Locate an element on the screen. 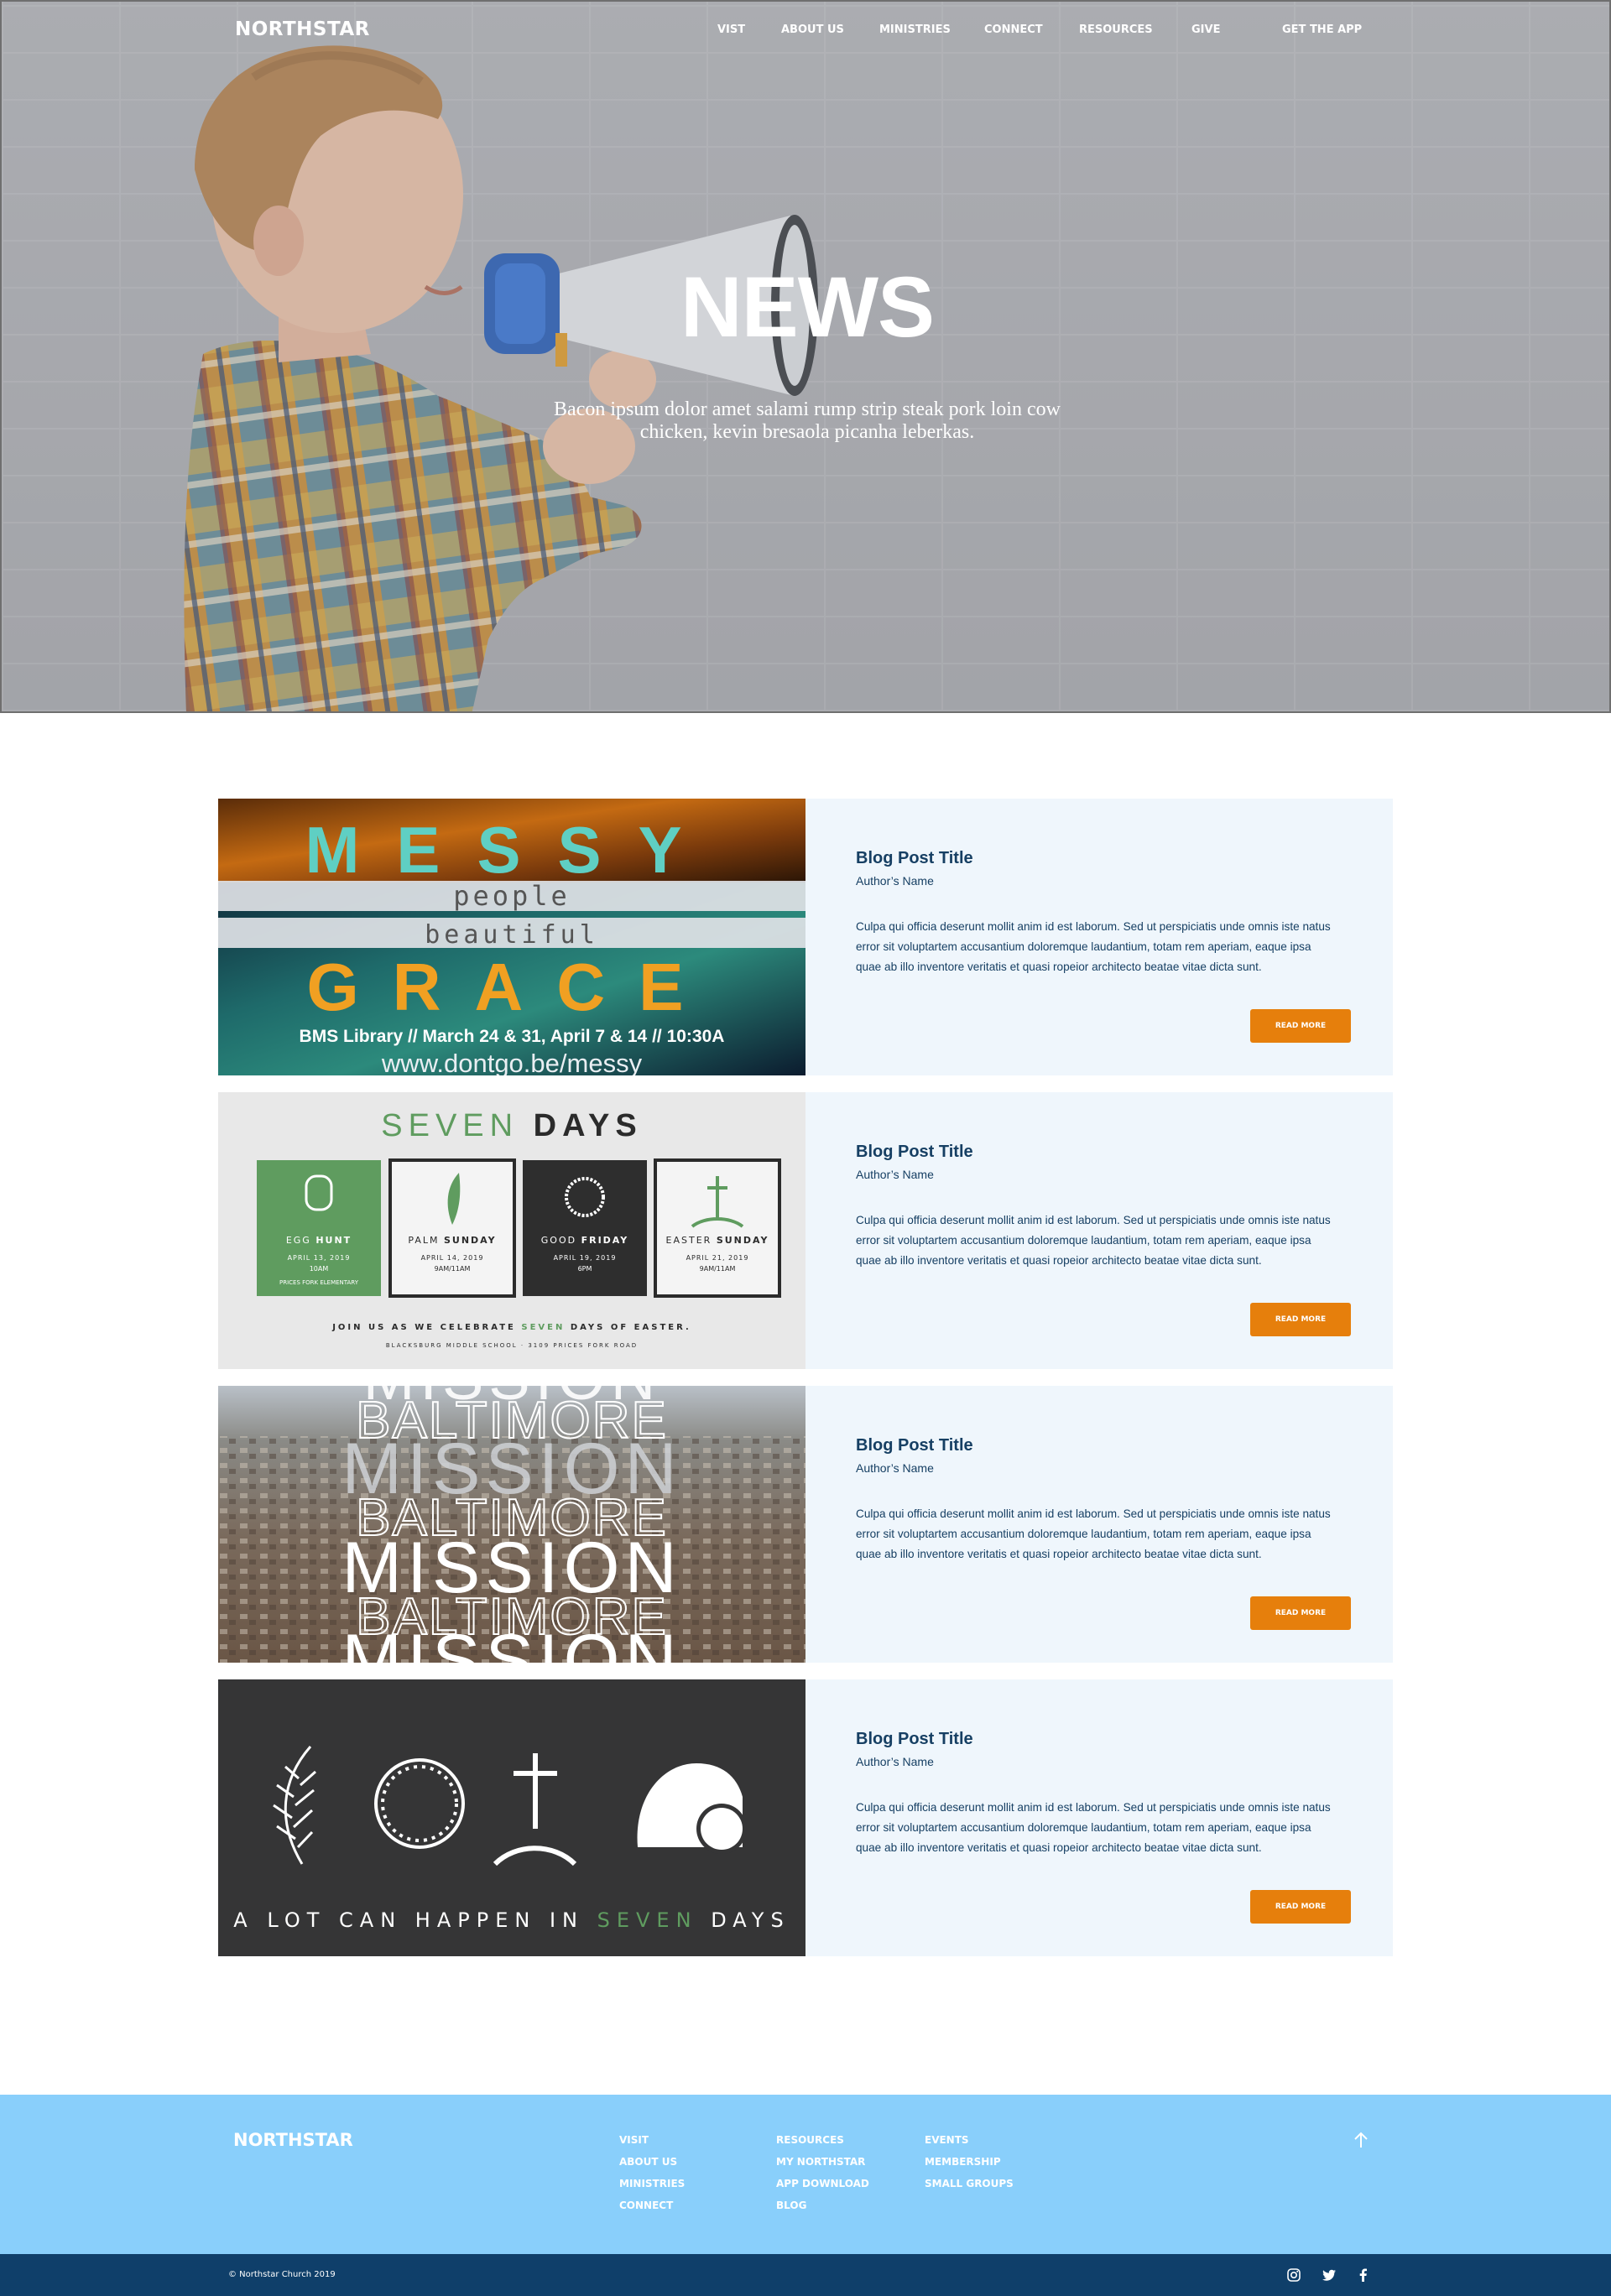 The width and height of the screenshot is (1611, 2296). messy-word: MESSY is located at coordinates (512, 850).